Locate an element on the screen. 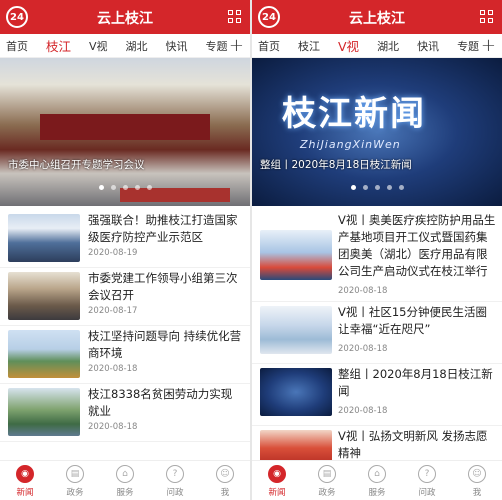  news-item: 枝江8338名贫困劳动力实现就业 2020-08-18 is located at coordinates (125, 413).